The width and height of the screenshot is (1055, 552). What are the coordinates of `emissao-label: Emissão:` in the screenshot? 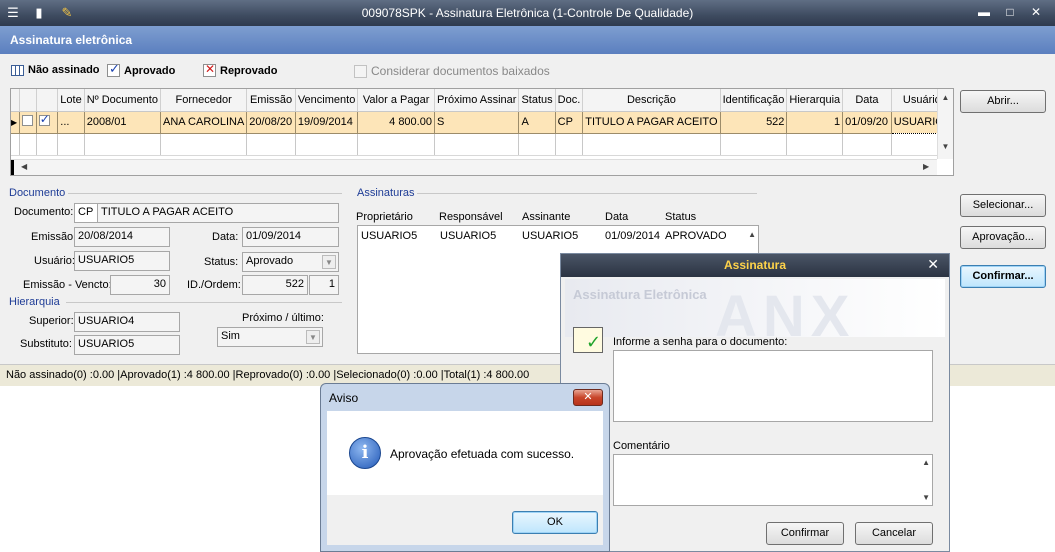 It's located at (54, 237).